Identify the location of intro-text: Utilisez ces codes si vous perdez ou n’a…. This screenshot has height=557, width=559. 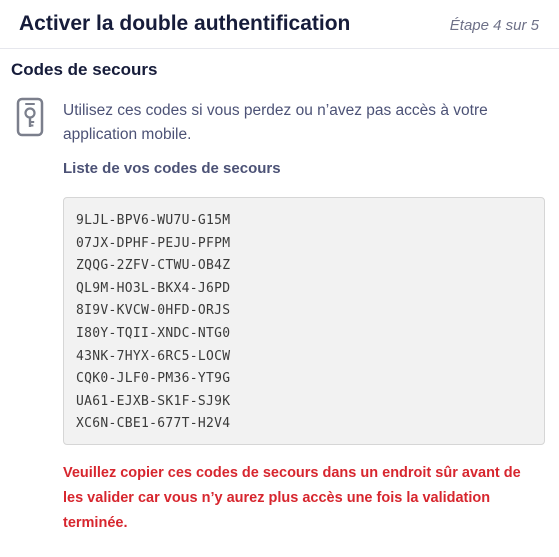
(275, 122).